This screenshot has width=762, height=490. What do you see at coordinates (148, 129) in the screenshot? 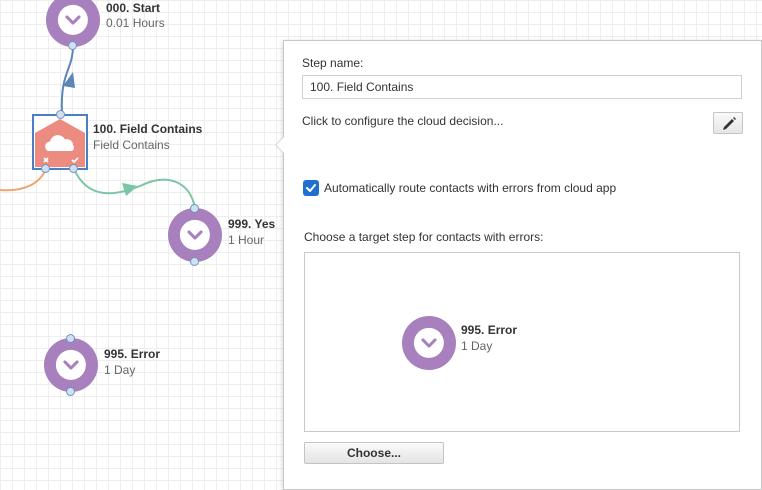
I see `step-title: 100. Field Contains` at bounding box center [148, 129].